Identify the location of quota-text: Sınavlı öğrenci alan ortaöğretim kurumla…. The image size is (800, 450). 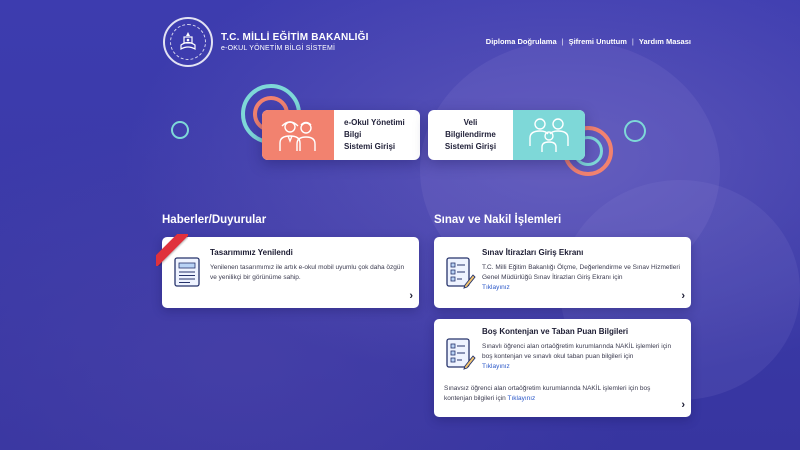
(582, 357).